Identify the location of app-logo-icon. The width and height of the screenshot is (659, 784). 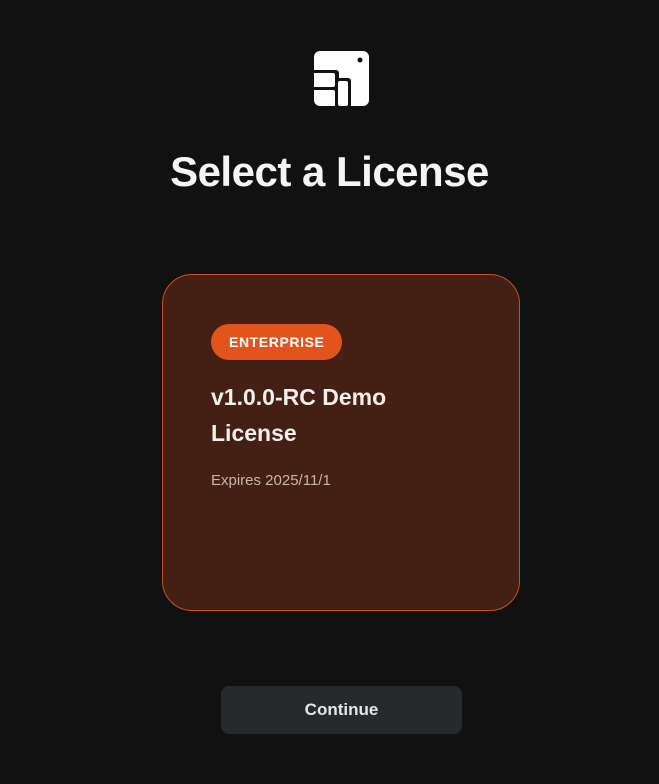
(341, 78).